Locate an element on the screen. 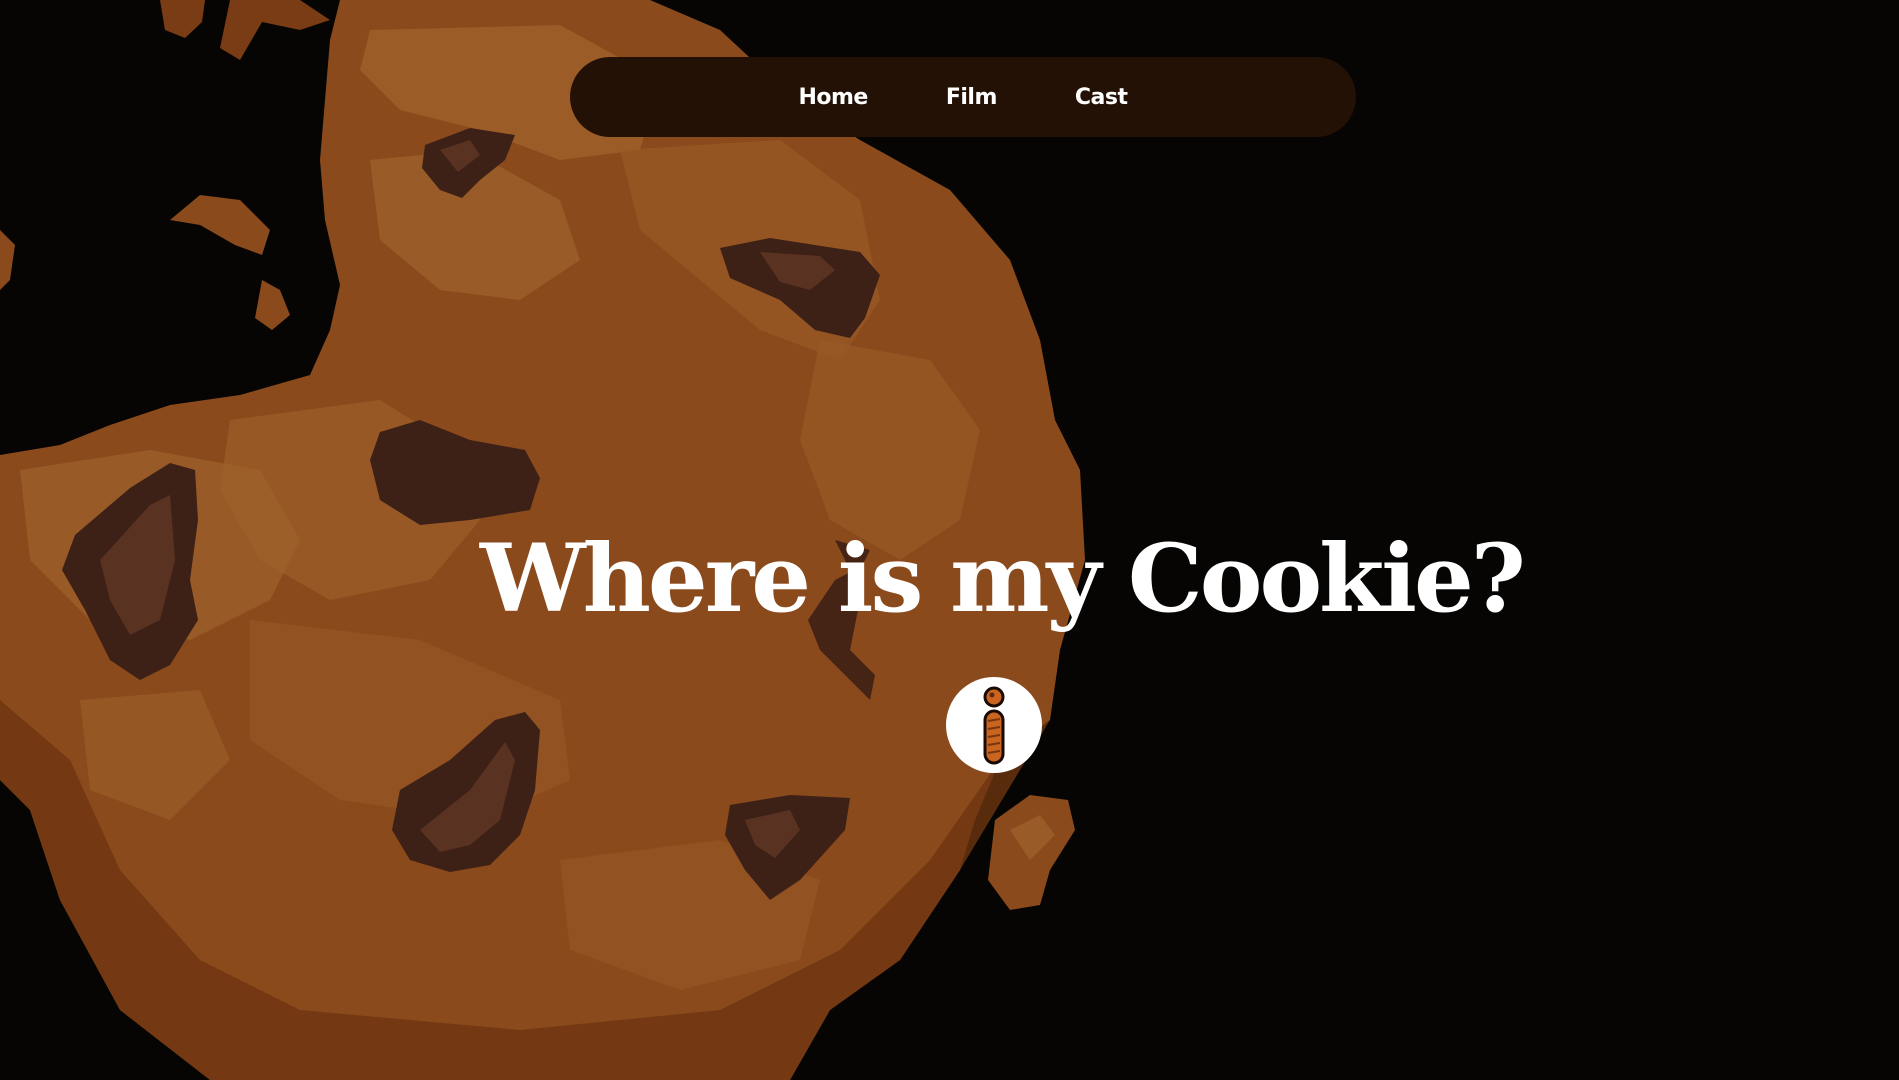 The height and width of the screenshot is (1080, 1899). nav-link-home: Home is located at coordinates (833, 97).